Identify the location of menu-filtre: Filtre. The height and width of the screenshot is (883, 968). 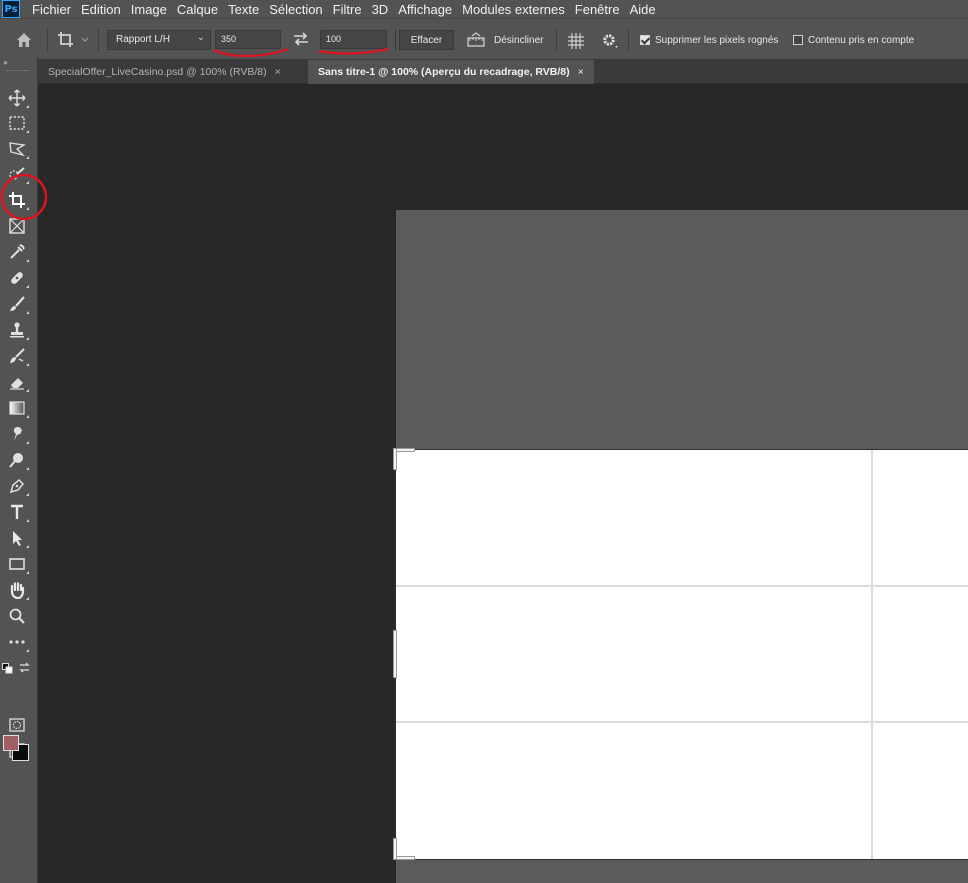
(347, 9).